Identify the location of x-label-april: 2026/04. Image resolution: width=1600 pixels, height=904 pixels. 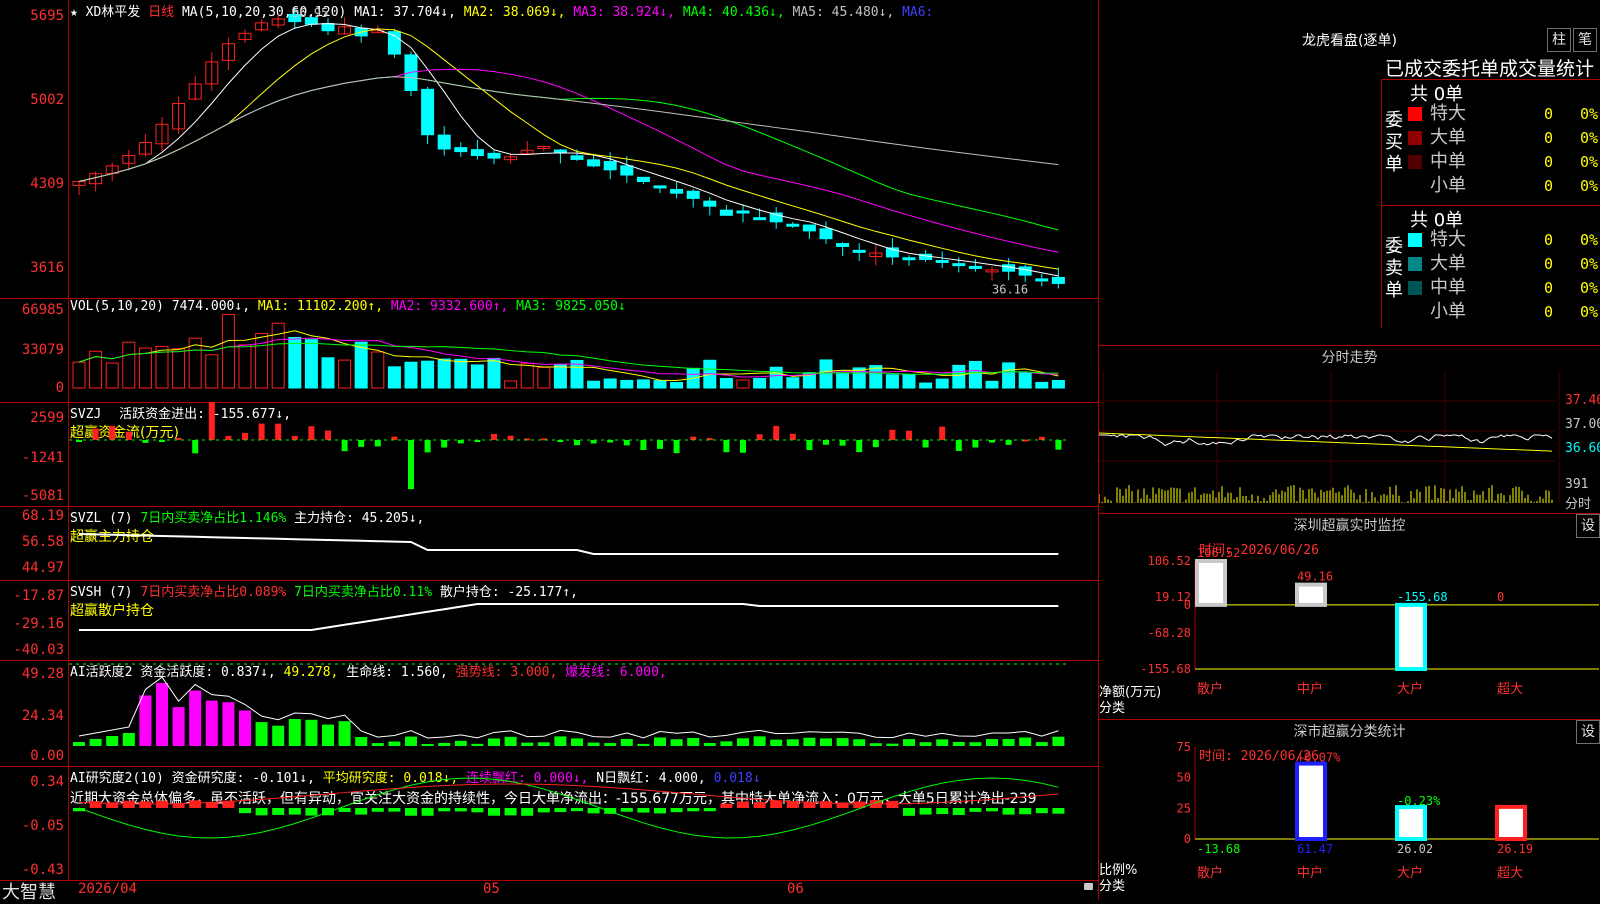
(108, 889).